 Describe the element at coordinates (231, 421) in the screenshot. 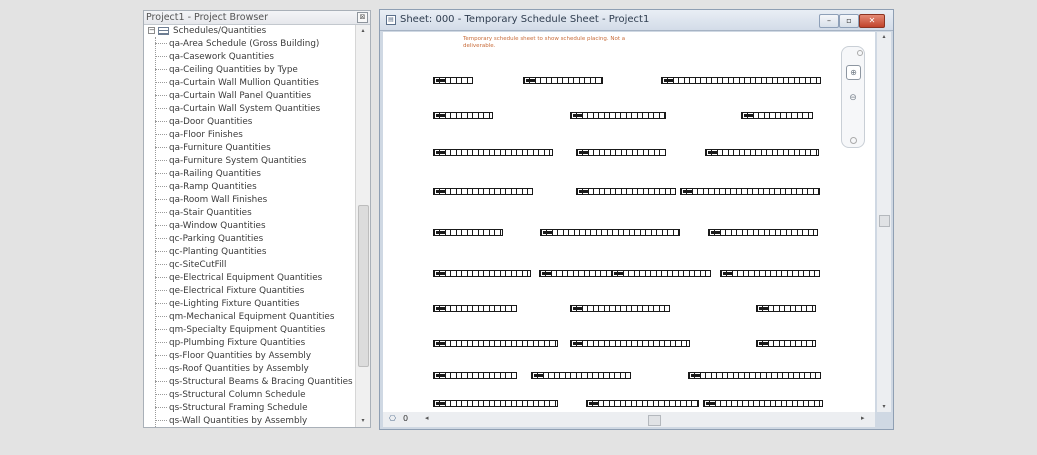

I see `tree-item: qs-Wall Quantities by Assembly` at that location.